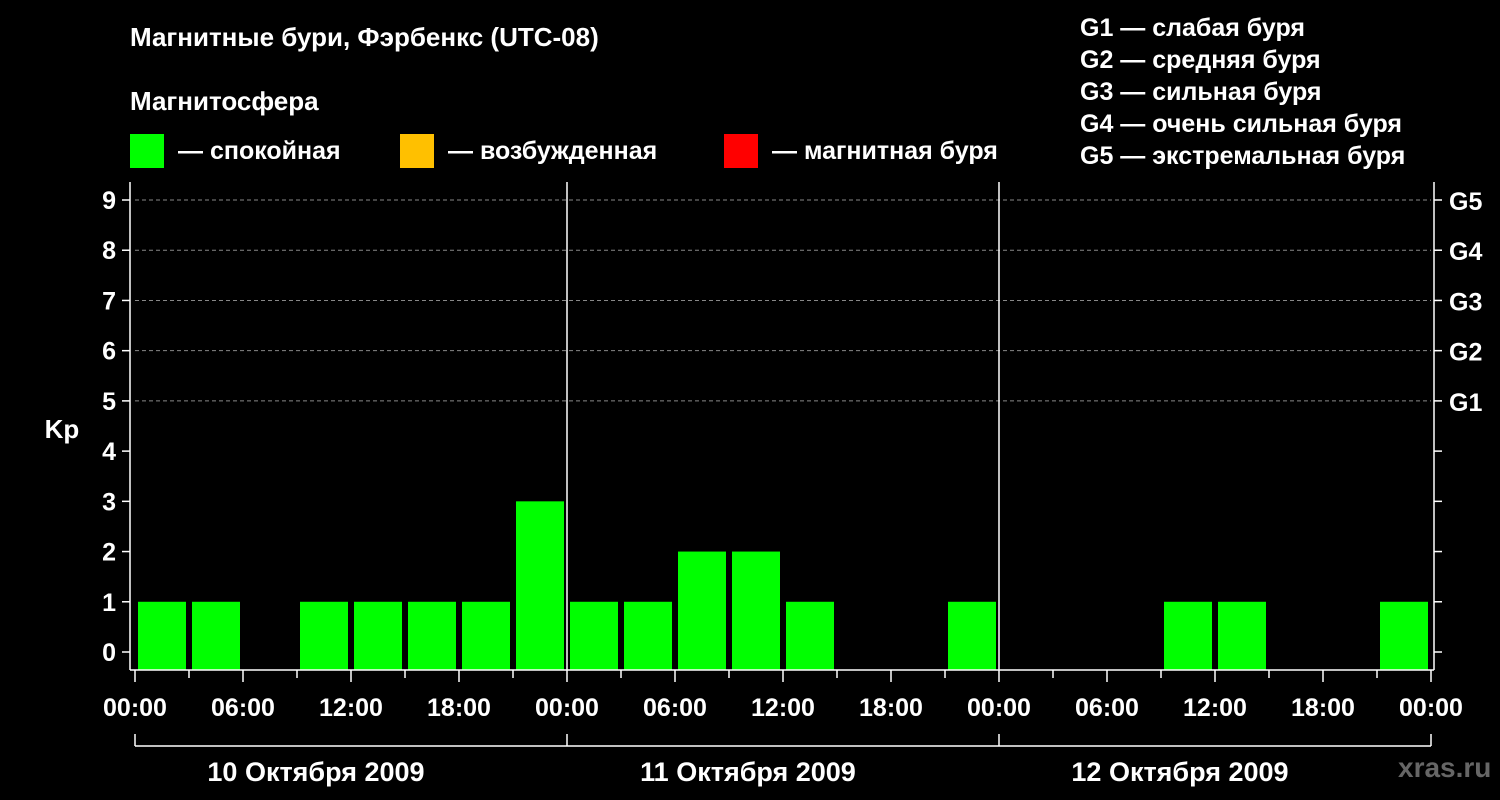 The image size is (1500, 800). I want to click on g-scale-label: G1, so click(1465, 403).